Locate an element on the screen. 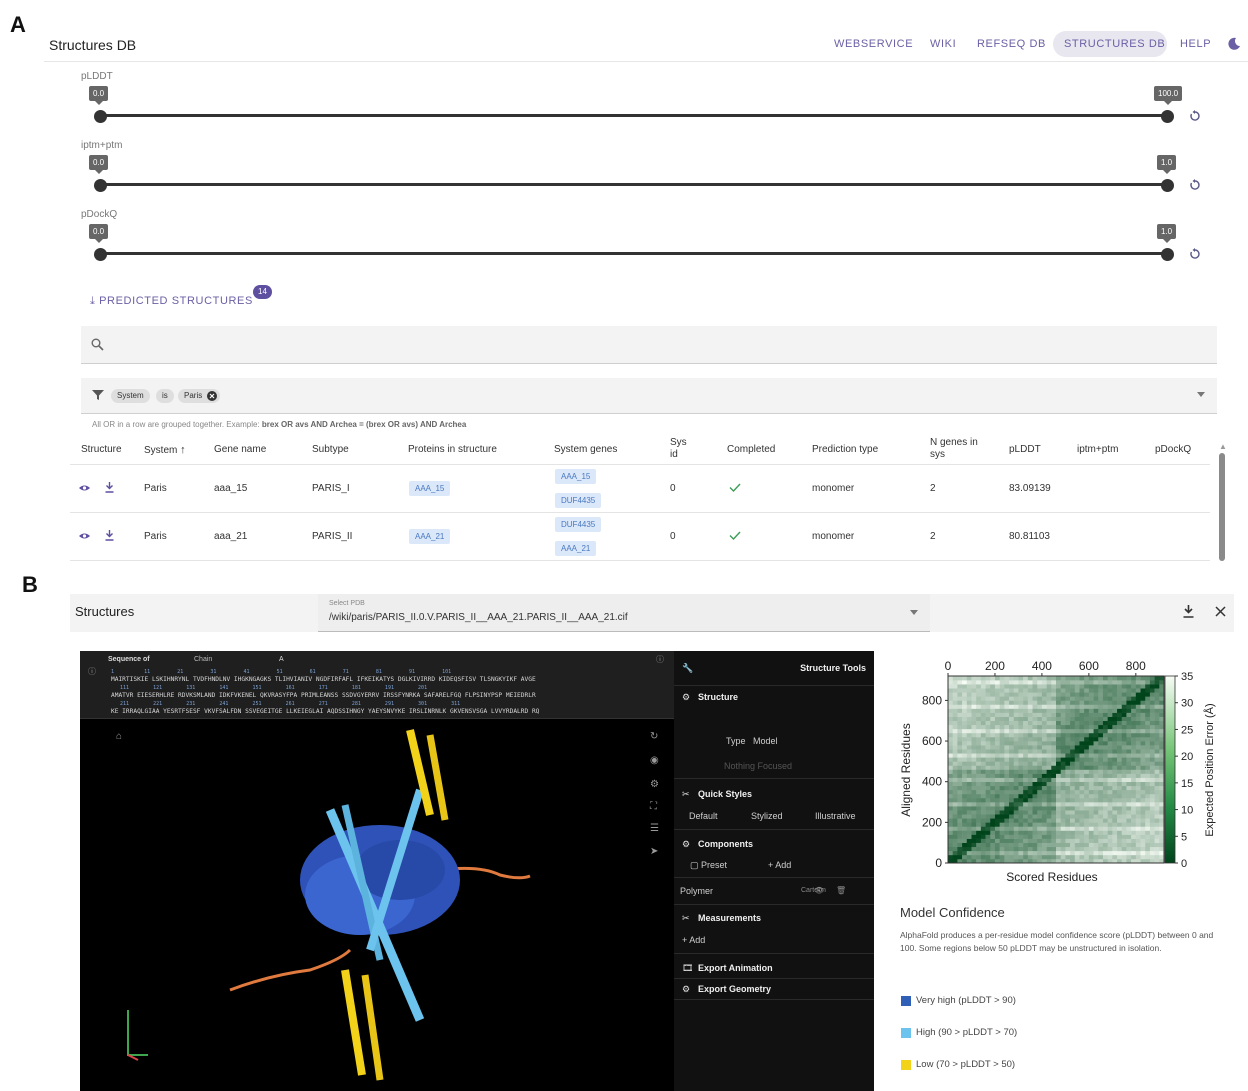  measurements-section: Measurements is located at coordinates (774, 918).